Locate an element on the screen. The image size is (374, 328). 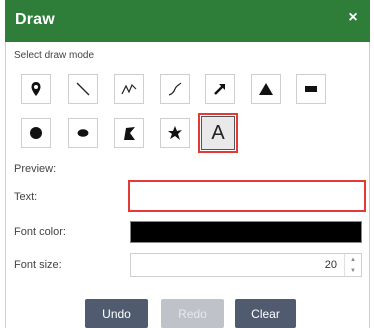
tool-circle-button is located at coordinates (36, 133).